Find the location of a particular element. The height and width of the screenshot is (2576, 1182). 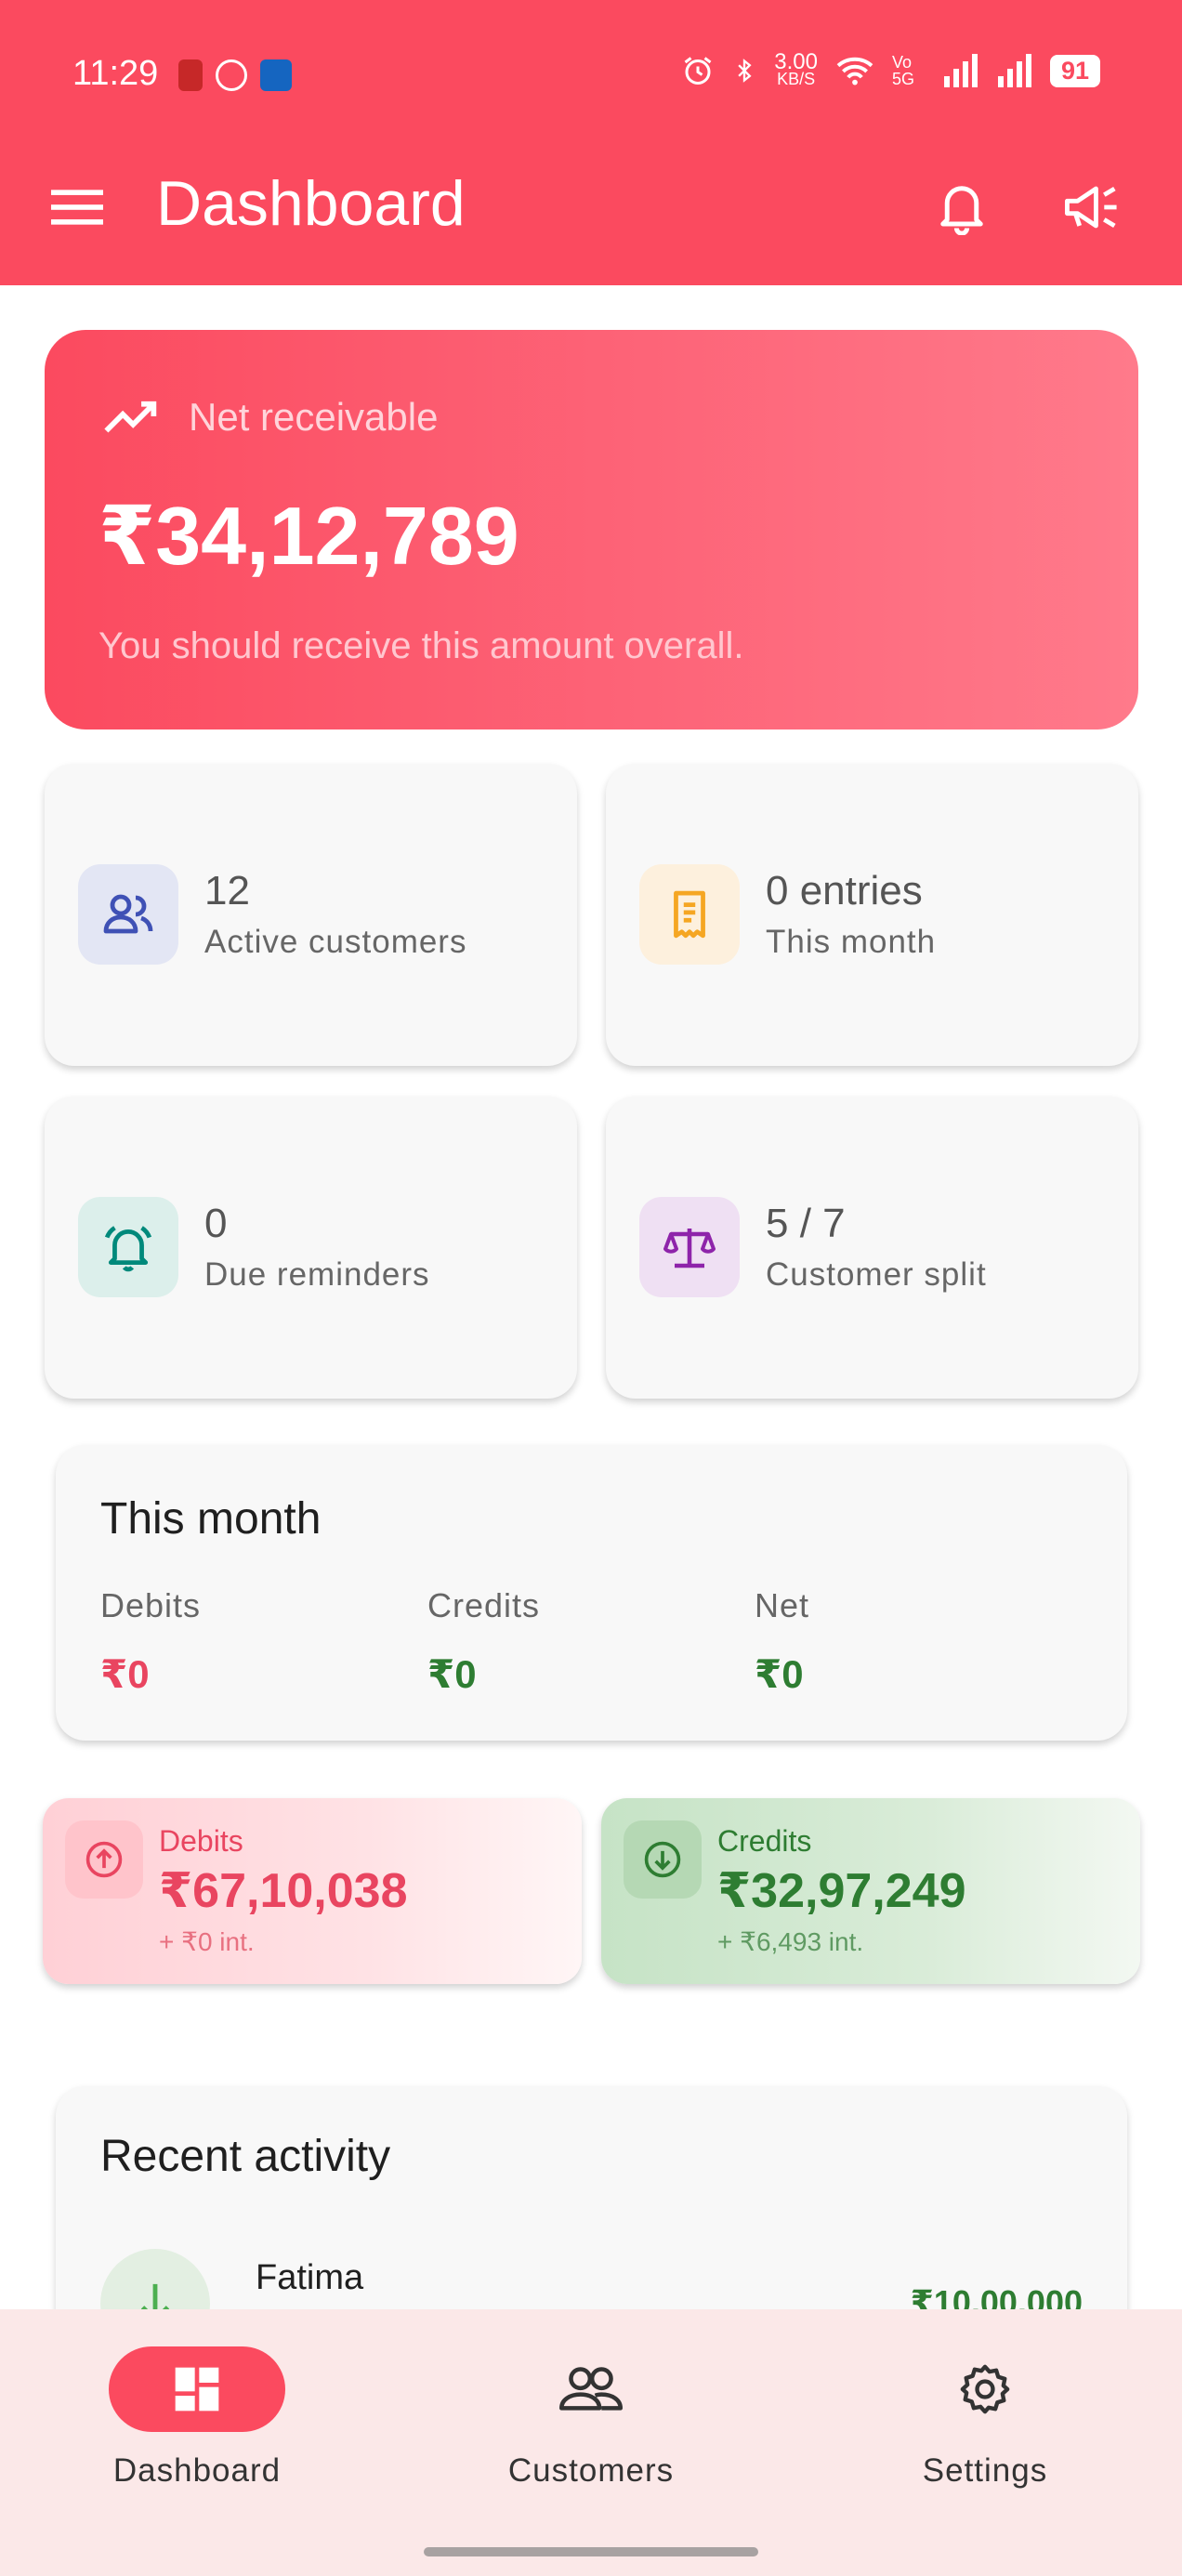

status-bar: 11:29 3.00 KB/S Vo 5G 91 is located at coordinates (591, 76).